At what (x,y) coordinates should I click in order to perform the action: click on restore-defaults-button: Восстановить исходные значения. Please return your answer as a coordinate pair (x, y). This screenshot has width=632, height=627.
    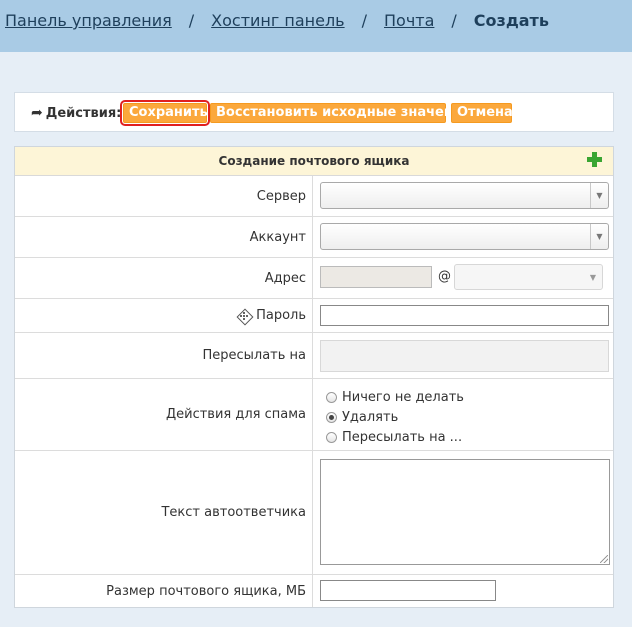
    Looking at the image, I should click on (340, 113).